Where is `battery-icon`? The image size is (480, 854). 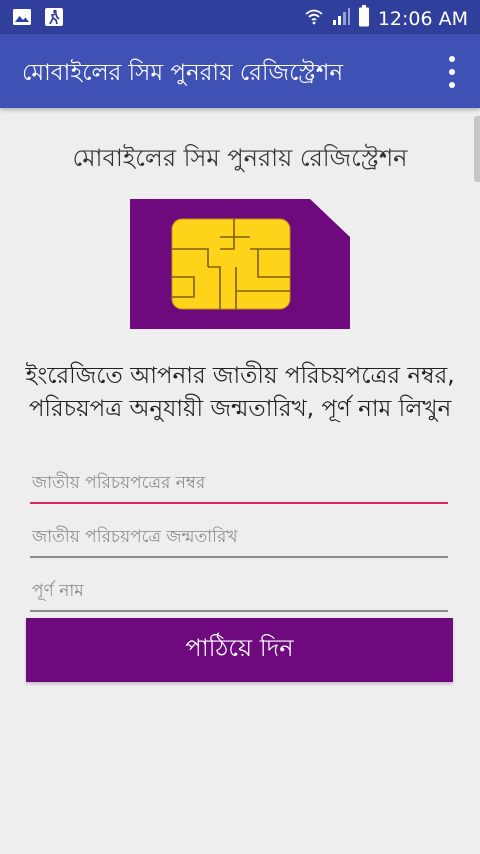
battery-icon is located at coordinates (364, 18).